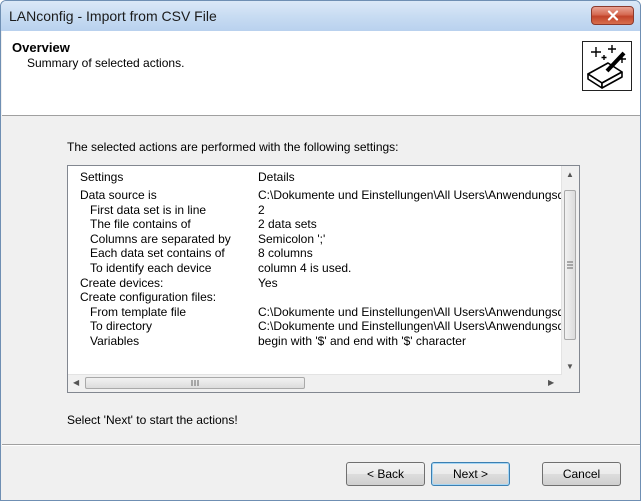 This screenshot has width=641, height=501. Describe the element at coordinates (570, 383) in the screenshot. I see `scrollbar-corner` at that location.